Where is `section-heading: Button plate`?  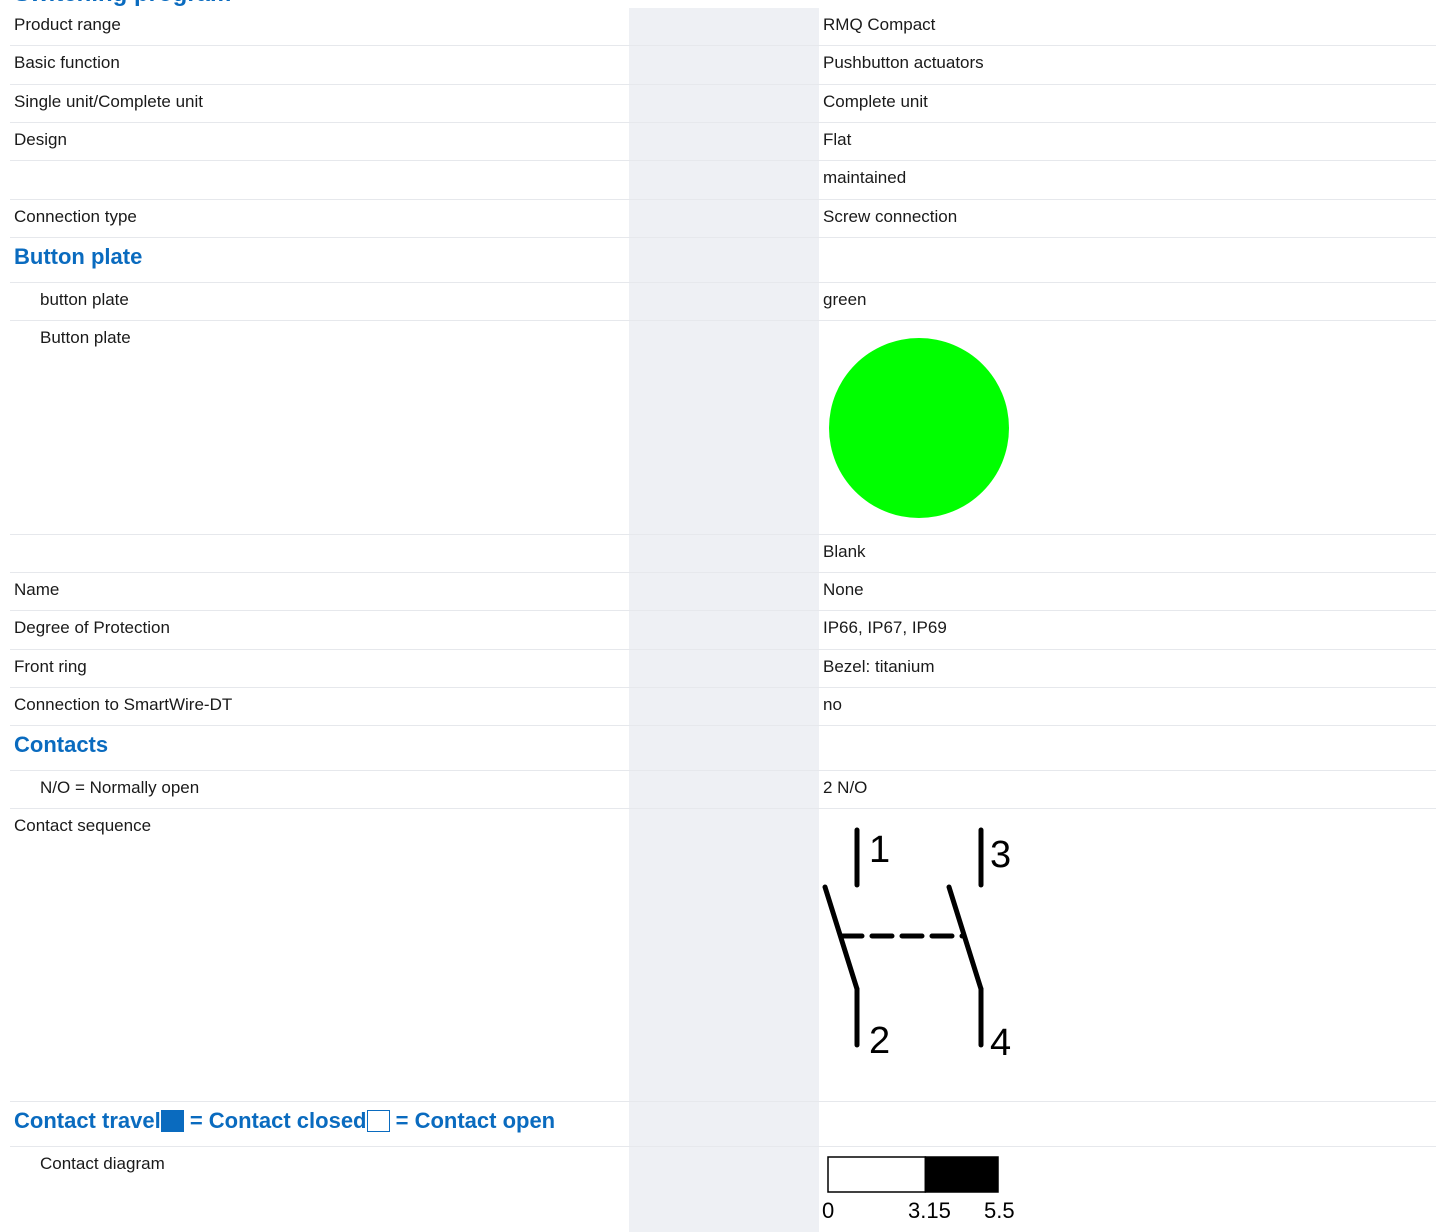 section-heading: Button plate is located at coordinates (78, 256).